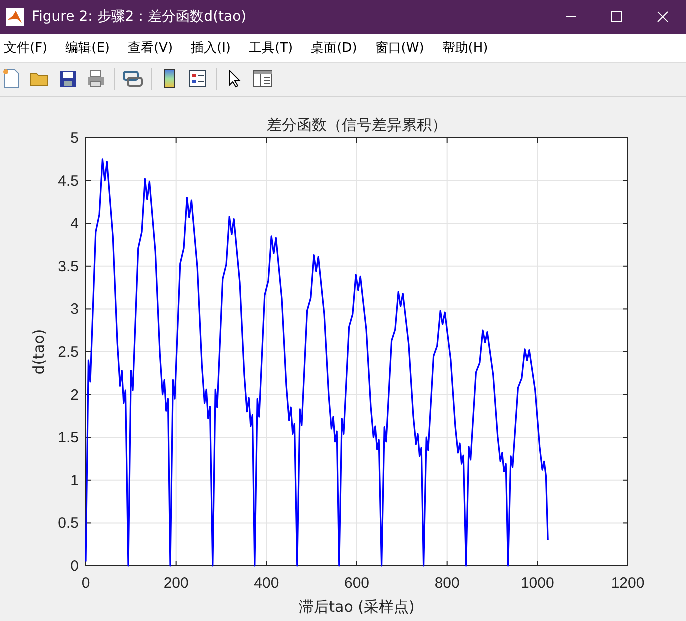 Image resolution: width=686 pixels, height=621 pixels. What do you see at coordinates (68, 438) in the screenshot?
I see `y-tick-label: 1.5` at bounding box center [68, 438].